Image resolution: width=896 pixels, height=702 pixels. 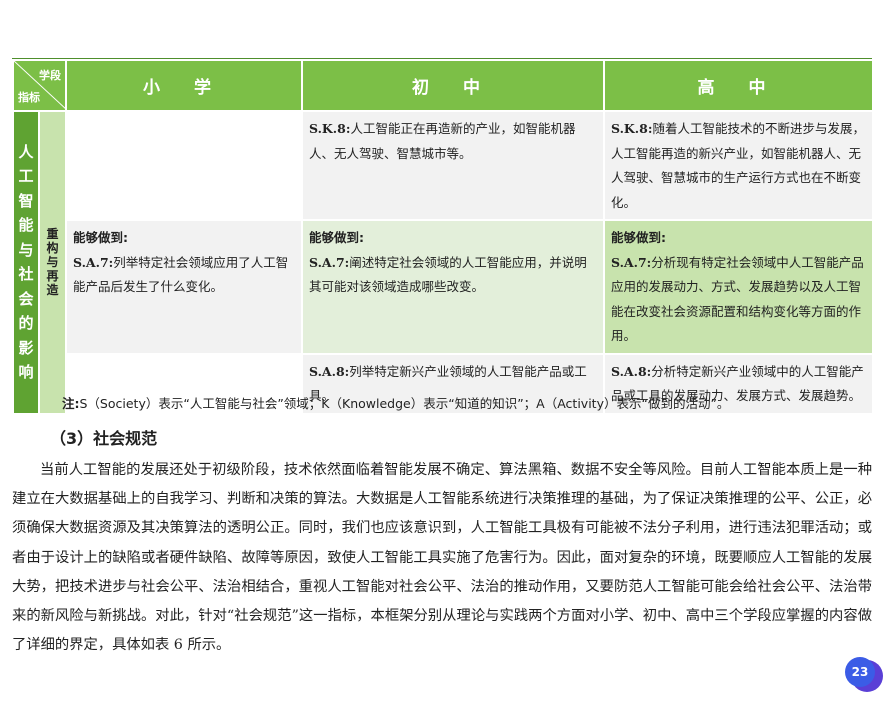 I want to click on row3-middle-code: S.A.8:, so click(x=329, y=371).